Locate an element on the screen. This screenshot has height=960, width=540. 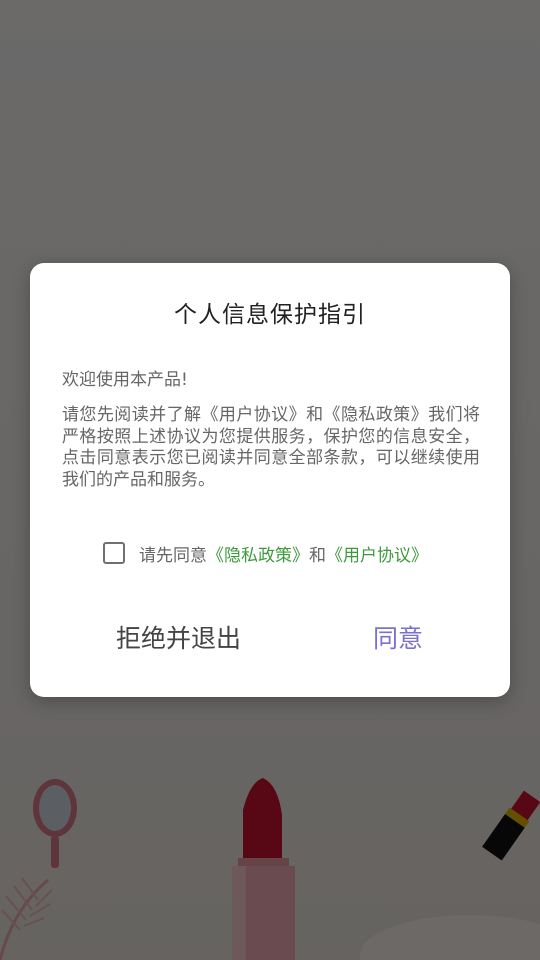
user-agreement-link: 《用户协议》 is located at coordinates (377, 553).